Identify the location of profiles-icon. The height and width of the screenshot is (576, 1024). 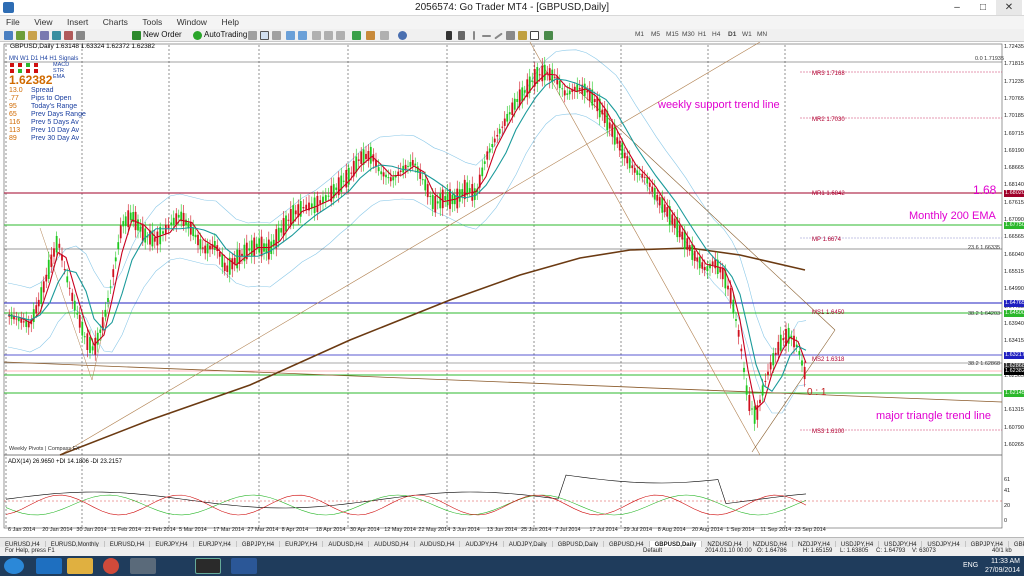
(20, 35).